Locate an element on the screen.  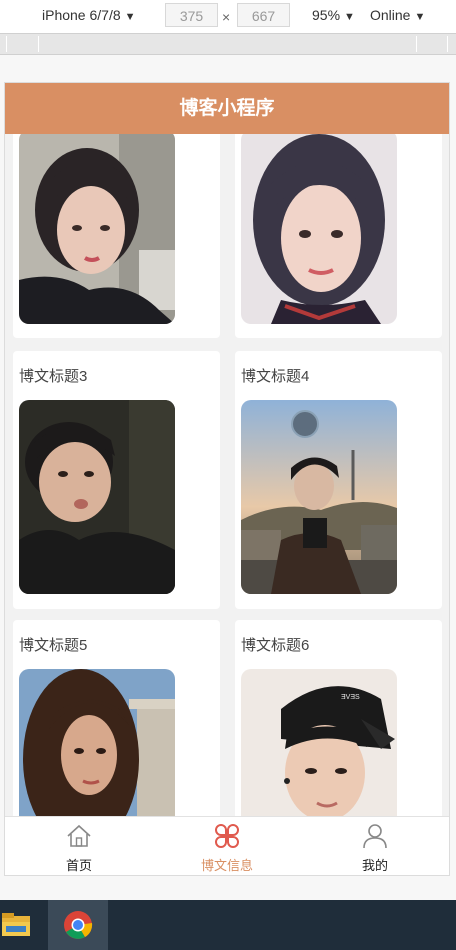
post-card-3: 博文标题3 is located at coordinates (116, 480).